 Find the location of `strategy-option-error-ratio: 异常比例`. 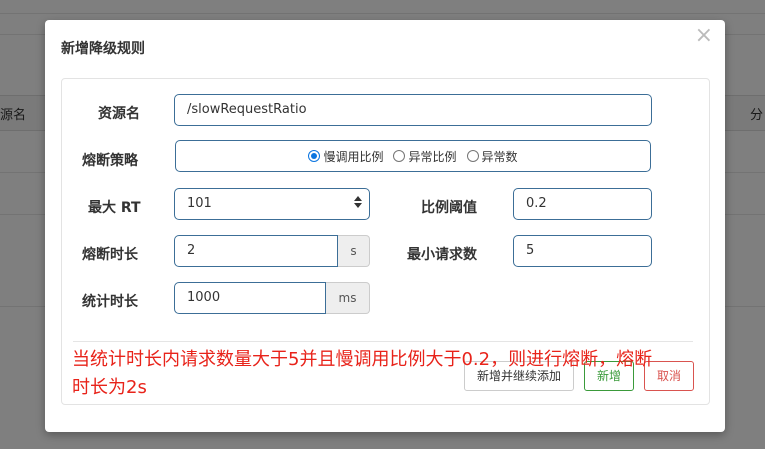

strategy-option-error-ratio: 异常比例 is located at coordinates (425, 156).